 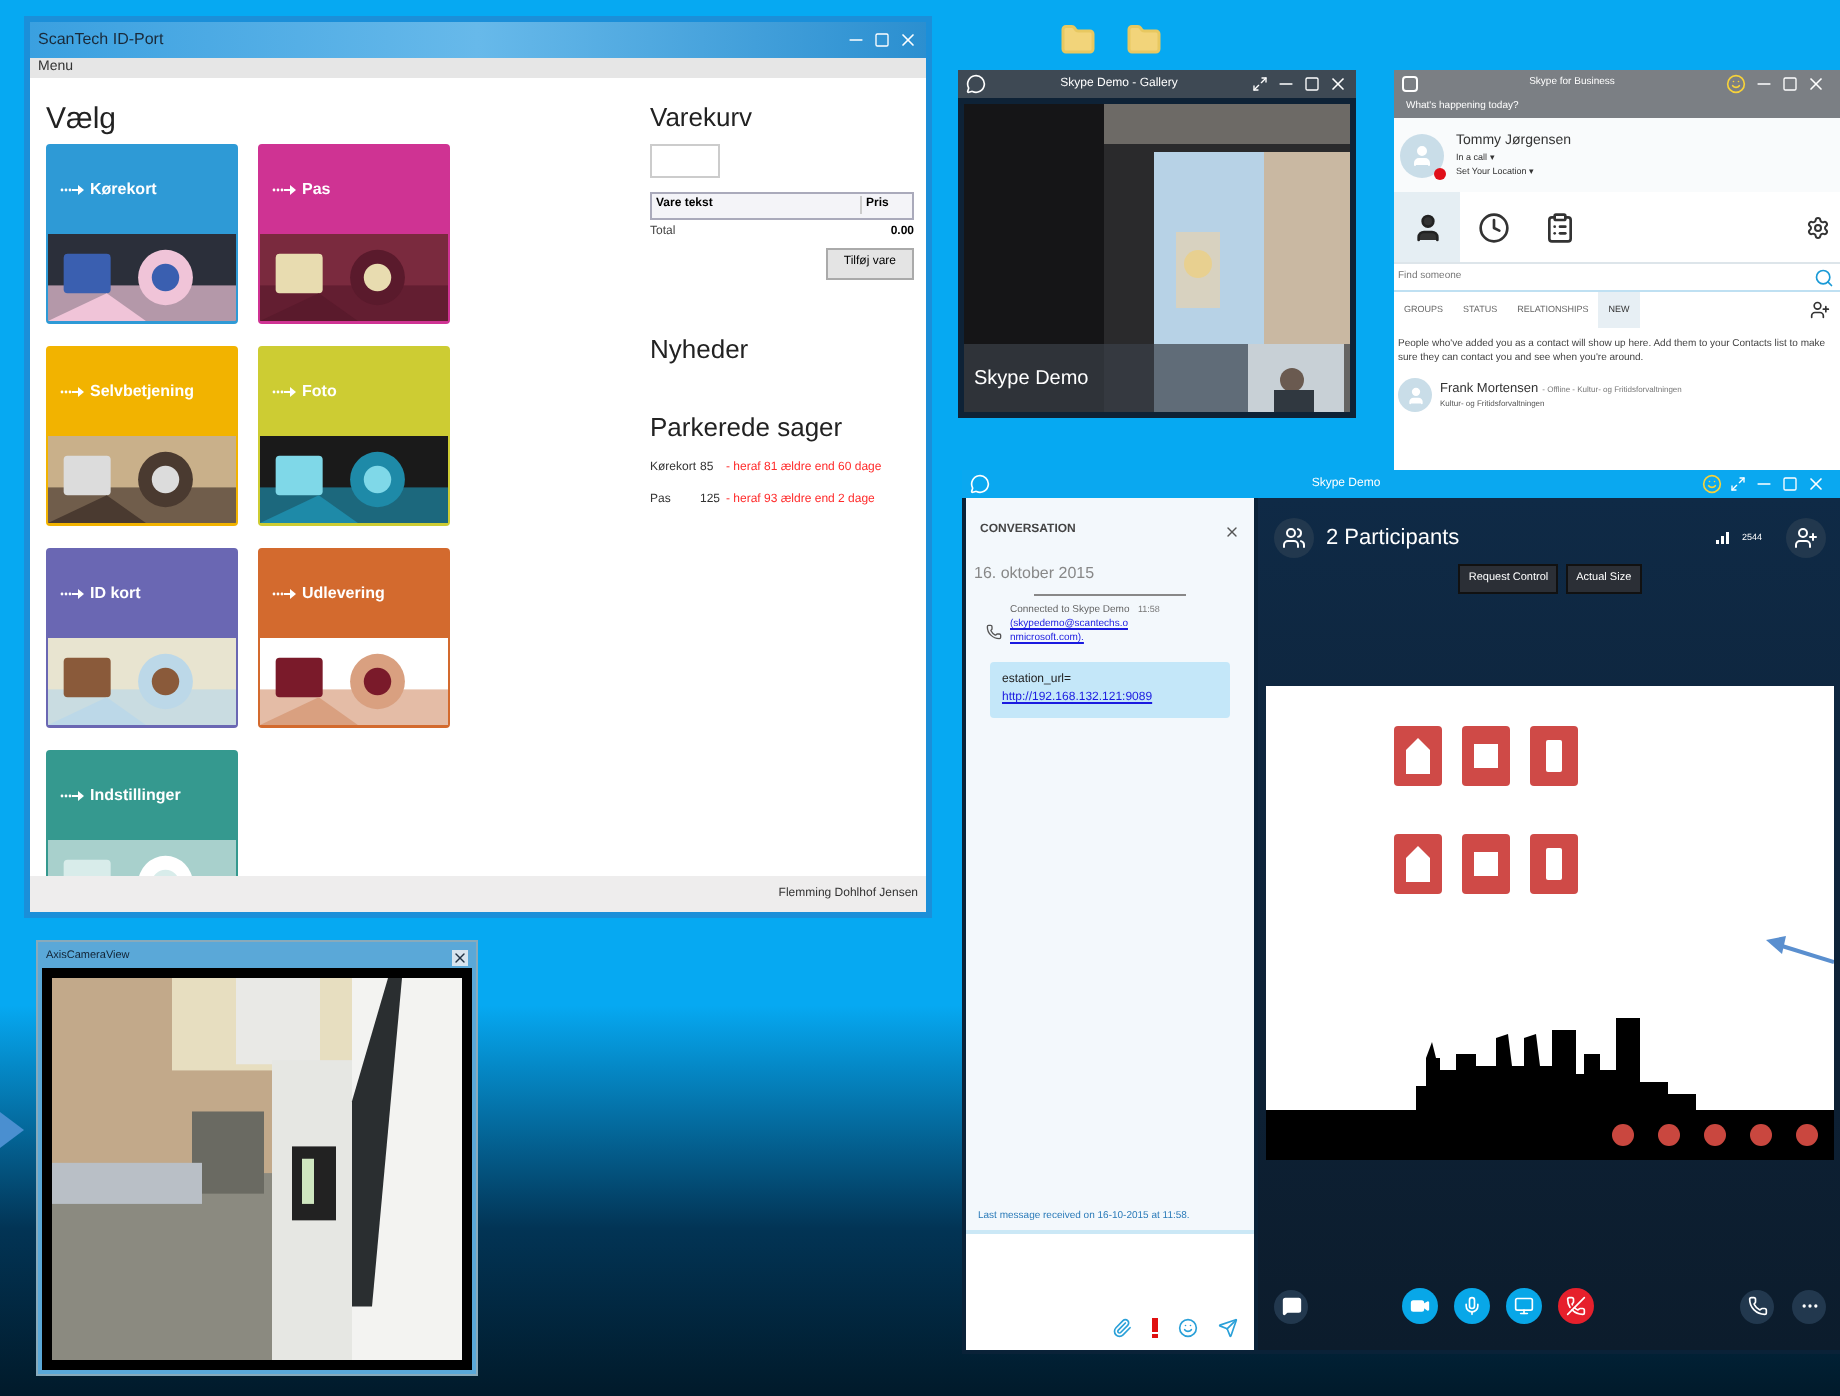 What do you see at coordinates (142, 637) in the screenshot?
I see `menu-tile: ID kort` at bounding box center [142, 637].